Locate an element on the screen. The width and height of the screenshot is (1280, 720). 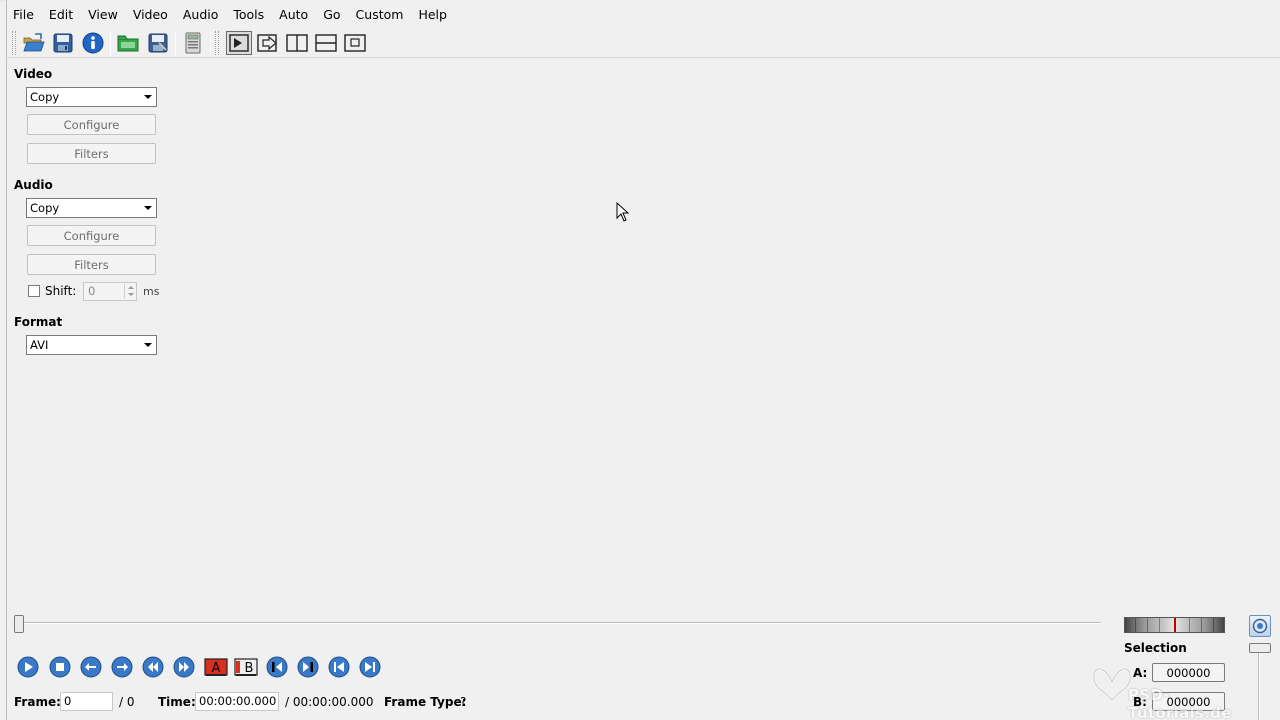
seek-bar-thumb is located at coordinates (19, 624).